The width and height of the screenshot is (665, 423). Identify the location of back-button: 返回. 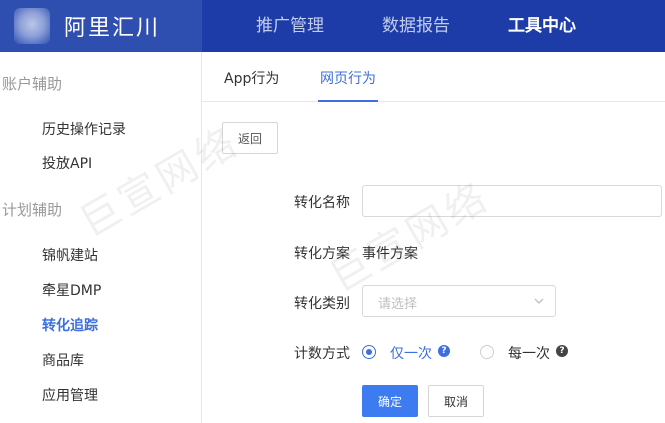
(250, 138).